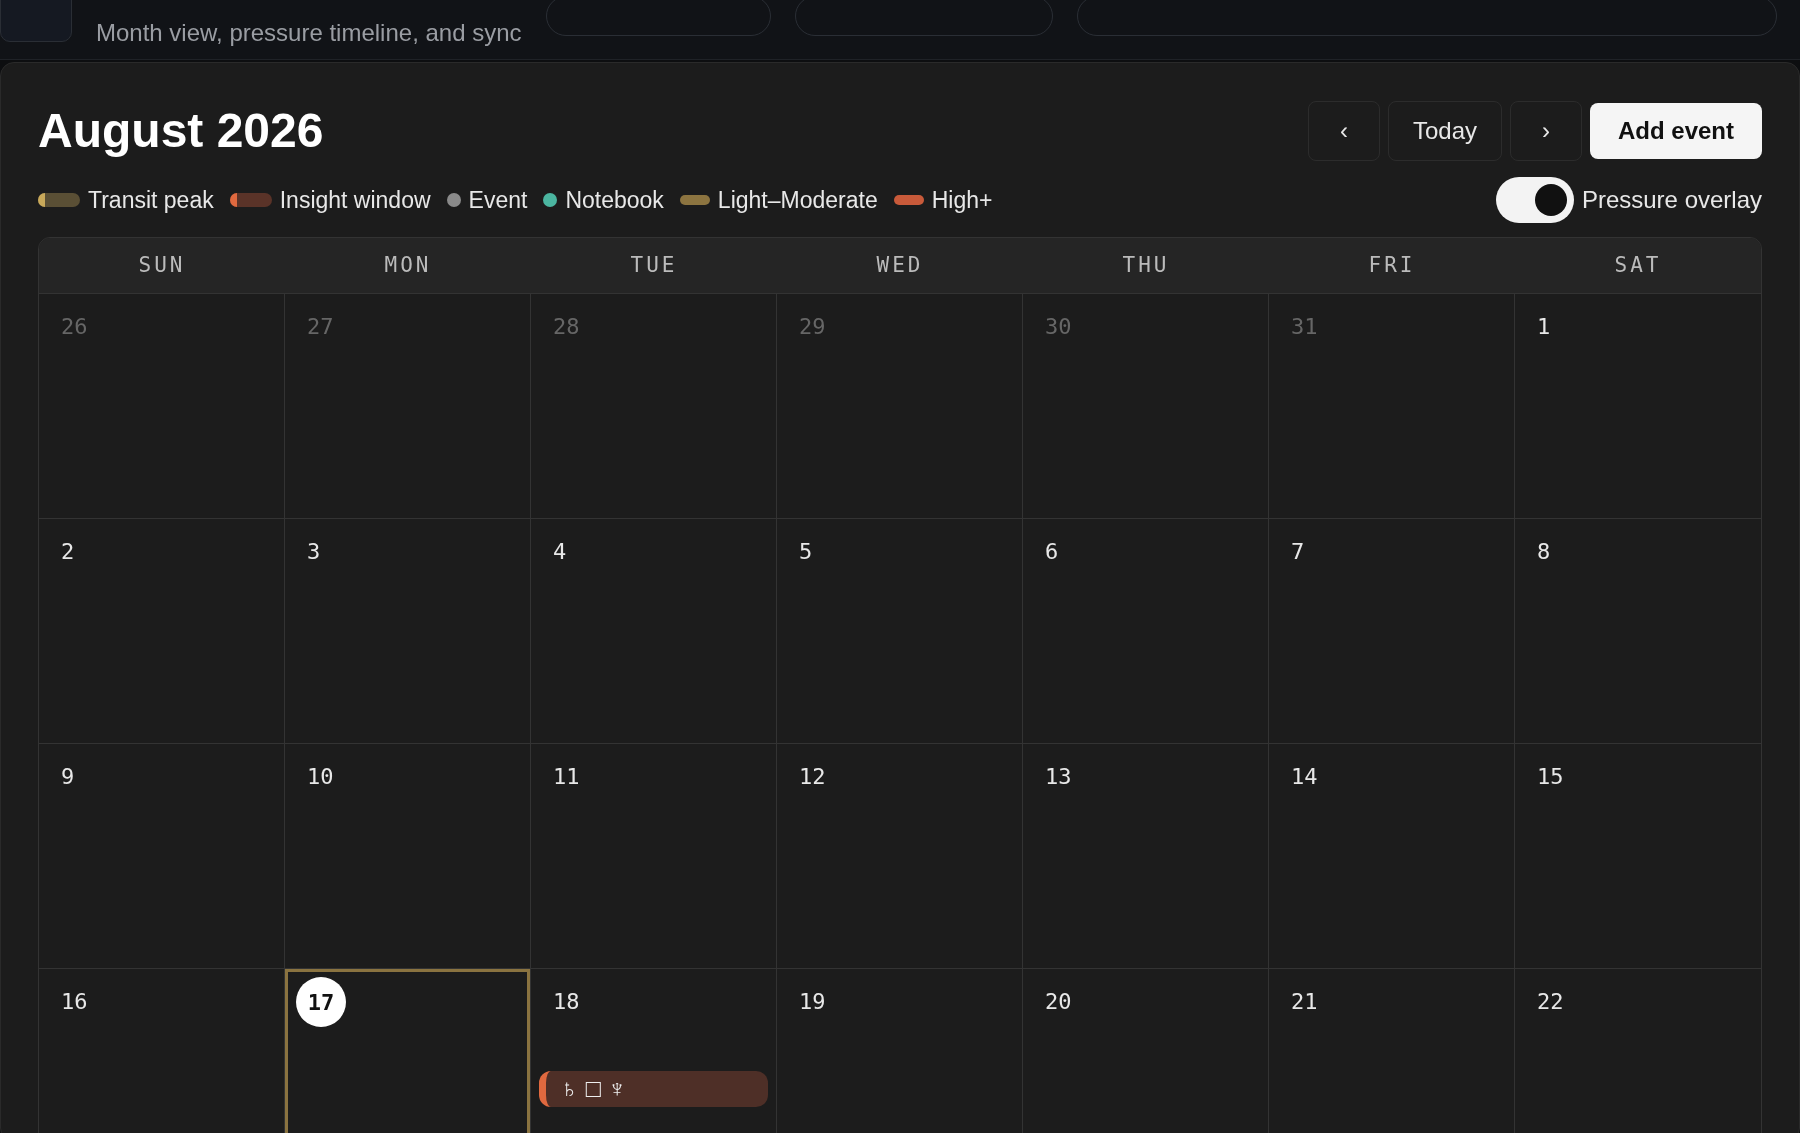 The image size is (1800, 1133). What do you see at coordinates (1676, 131) in the screenshot?
I see `add-event-button: Add event` at bounding box center [1676, 131].